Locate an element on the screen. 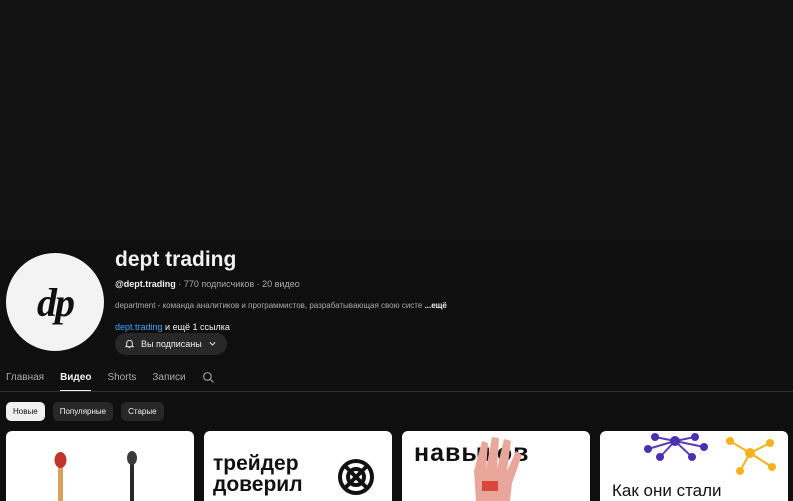 This screenshot has height=501, width=793. avatar-logo-text: dp is located at coordinates (56, 302).